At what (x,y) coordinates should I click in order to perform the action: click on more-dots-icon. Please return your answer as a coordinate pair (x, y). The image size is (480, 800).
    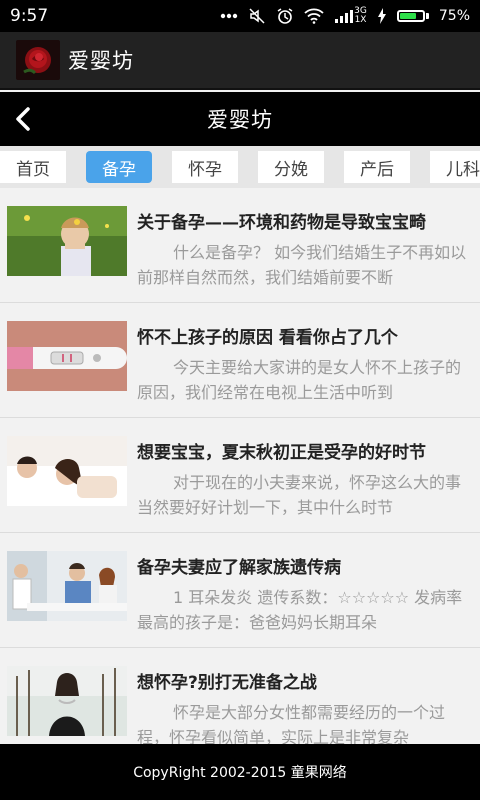
    Looking at the image, I should click on (229, 16).